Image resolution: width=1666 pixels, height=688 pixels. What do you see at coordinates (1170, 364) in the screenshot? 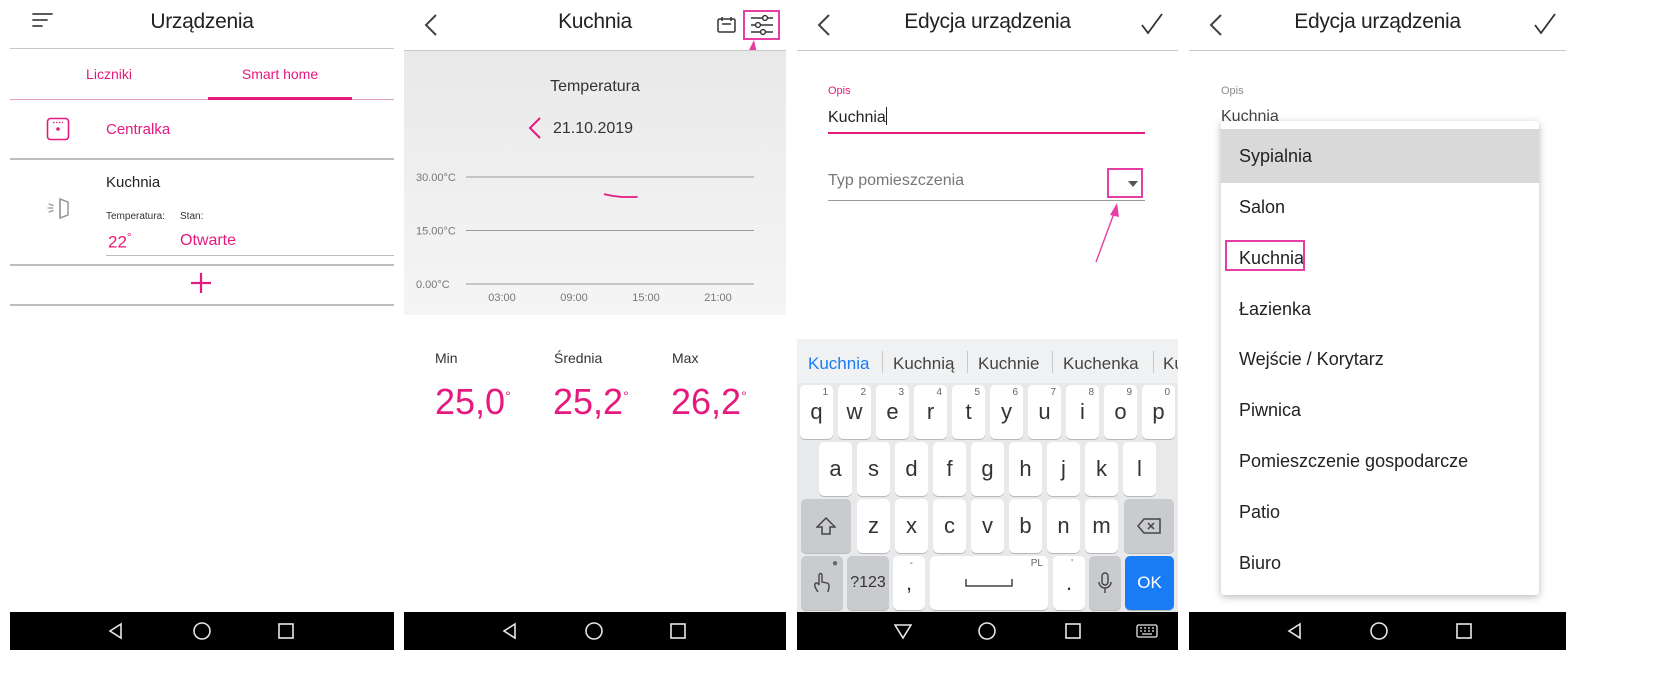
I see `suggestion-5: Ku` at bounding box center [1170, 364].